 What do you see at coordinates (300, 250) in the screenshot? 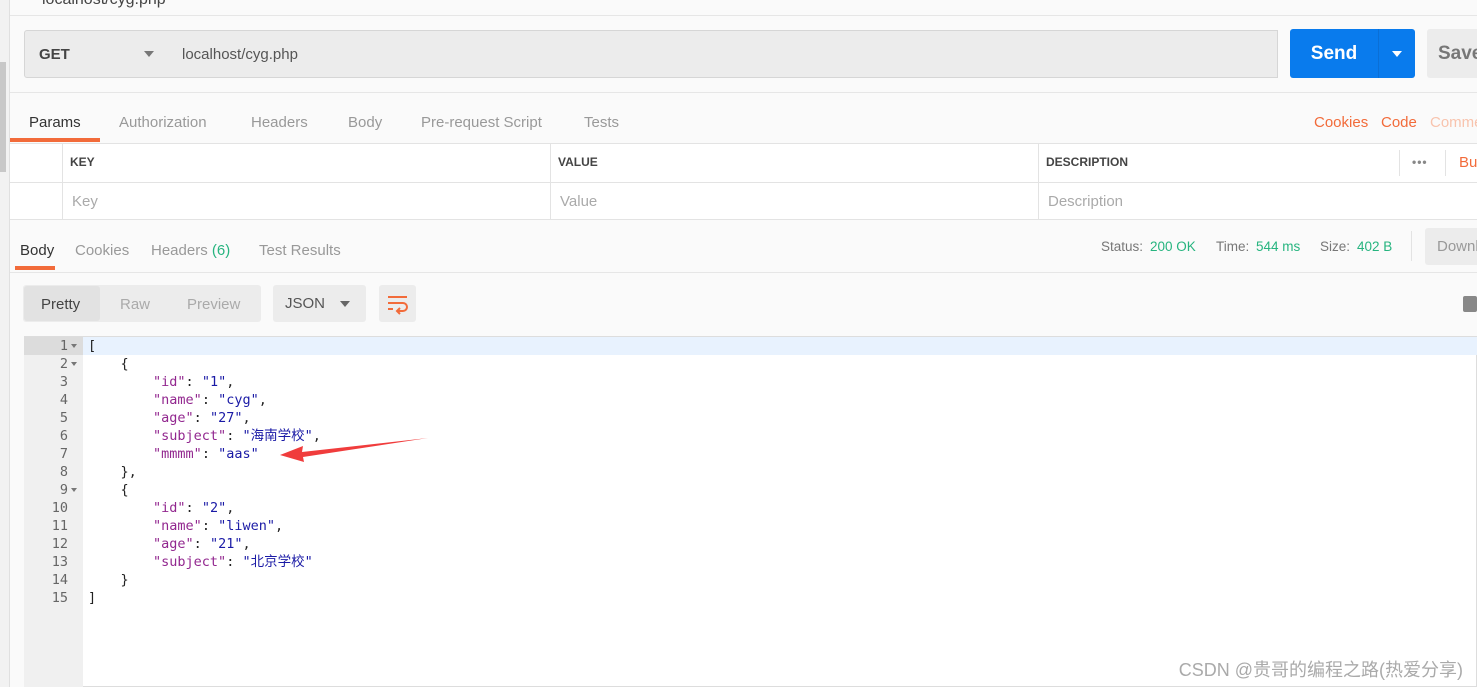
I see `resp-tab-test-results: Test Results` at bounding box center [300, 250].